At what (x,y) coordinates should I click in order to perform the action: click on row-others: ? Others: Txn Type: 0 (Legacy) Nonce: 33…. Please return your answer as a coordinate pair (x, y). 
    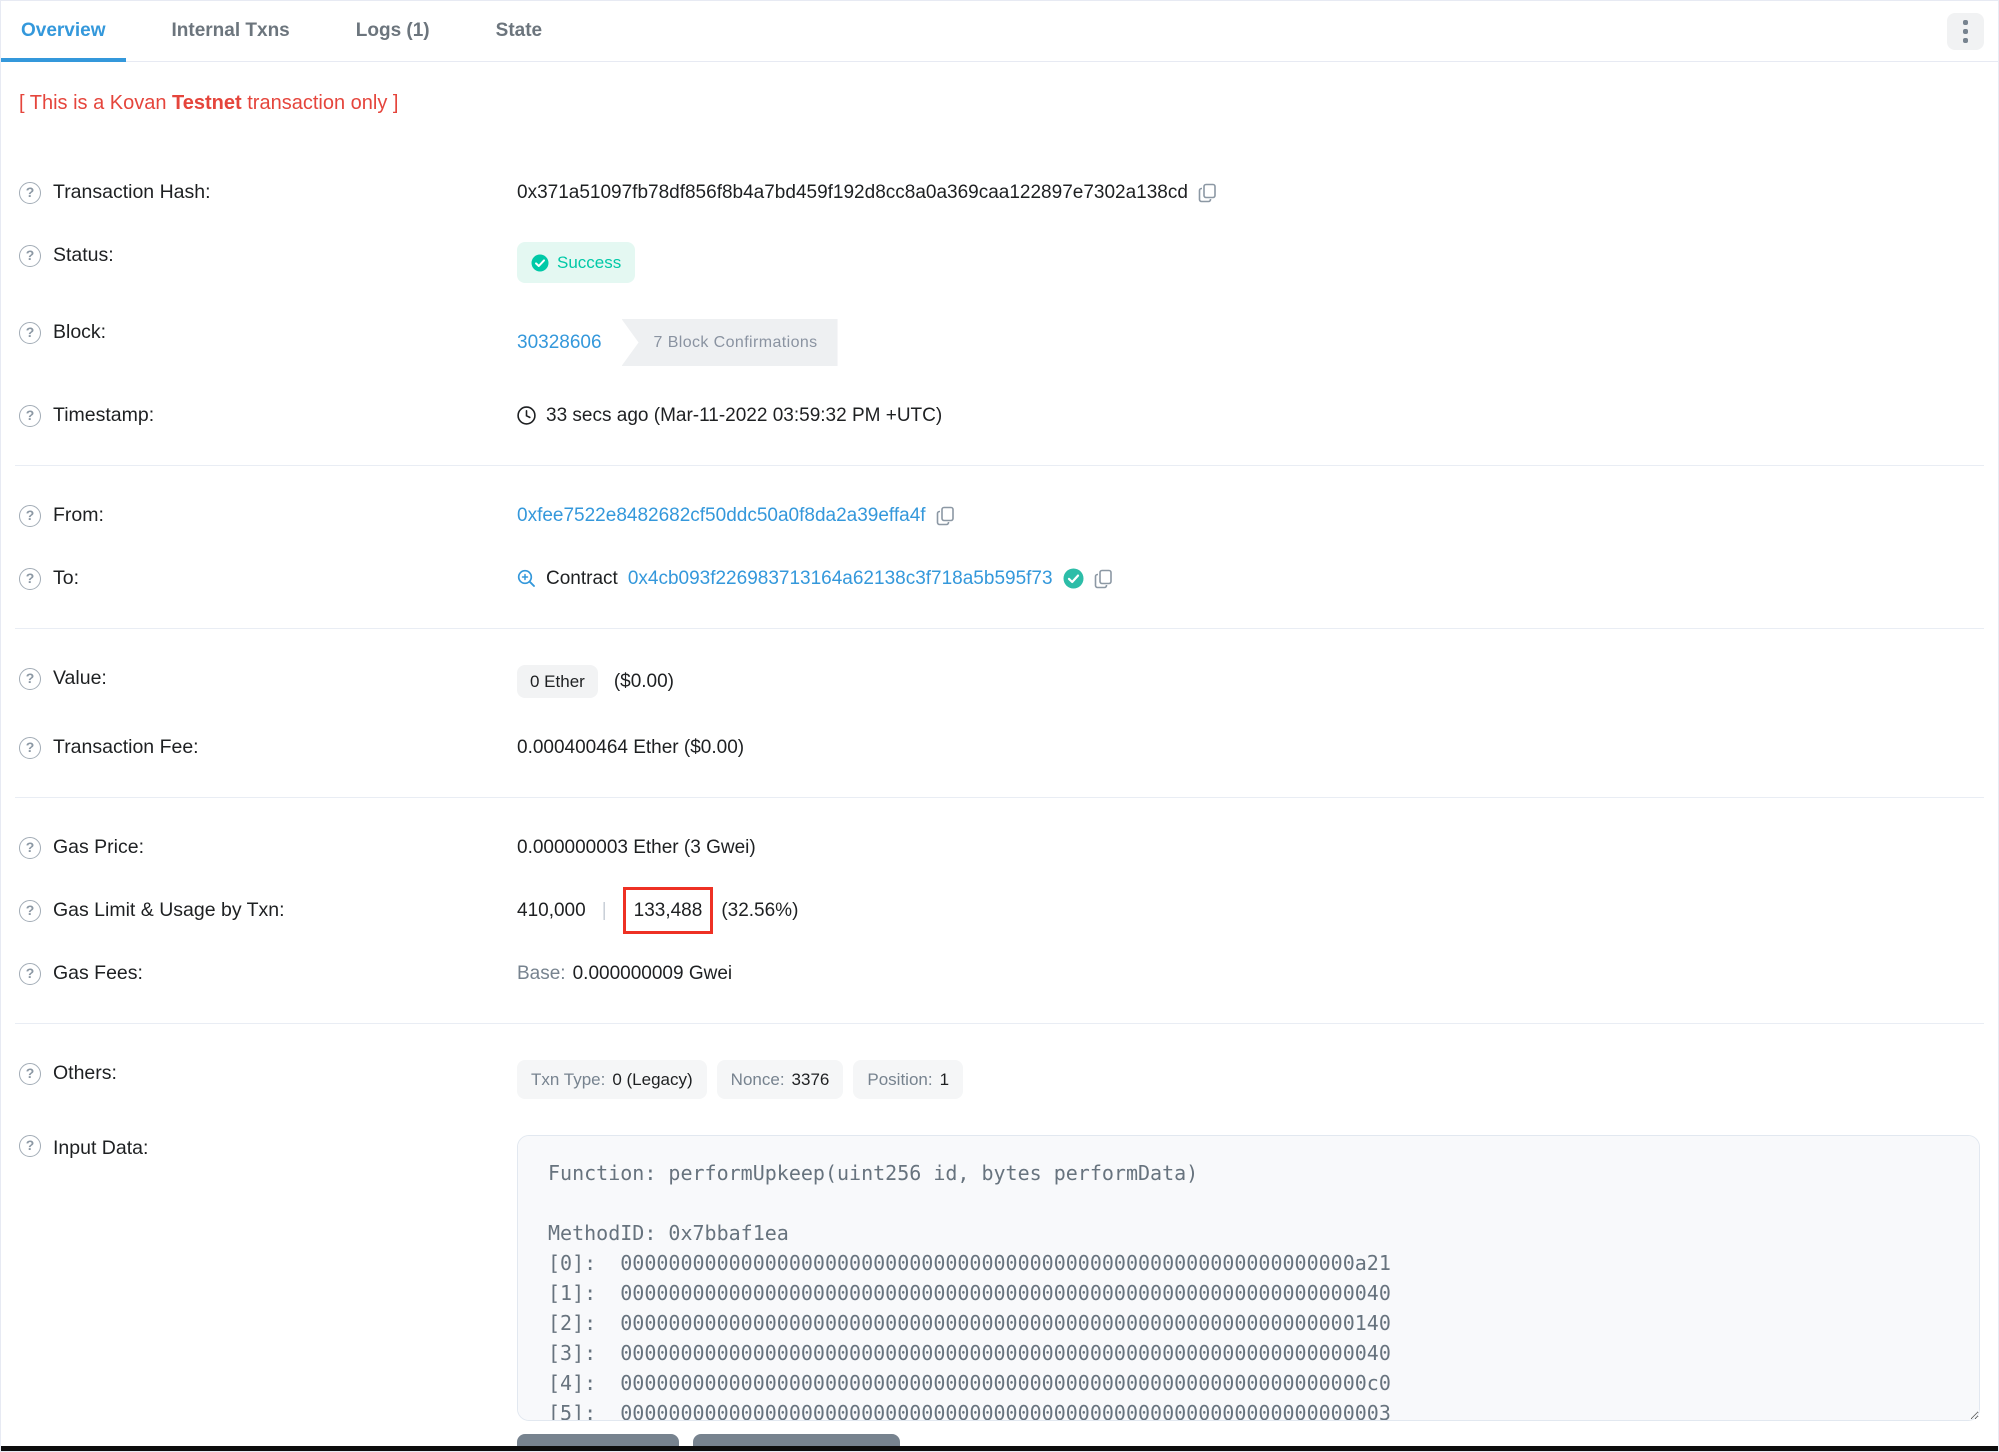
    Looking at the image, I should click on (999, 1079).